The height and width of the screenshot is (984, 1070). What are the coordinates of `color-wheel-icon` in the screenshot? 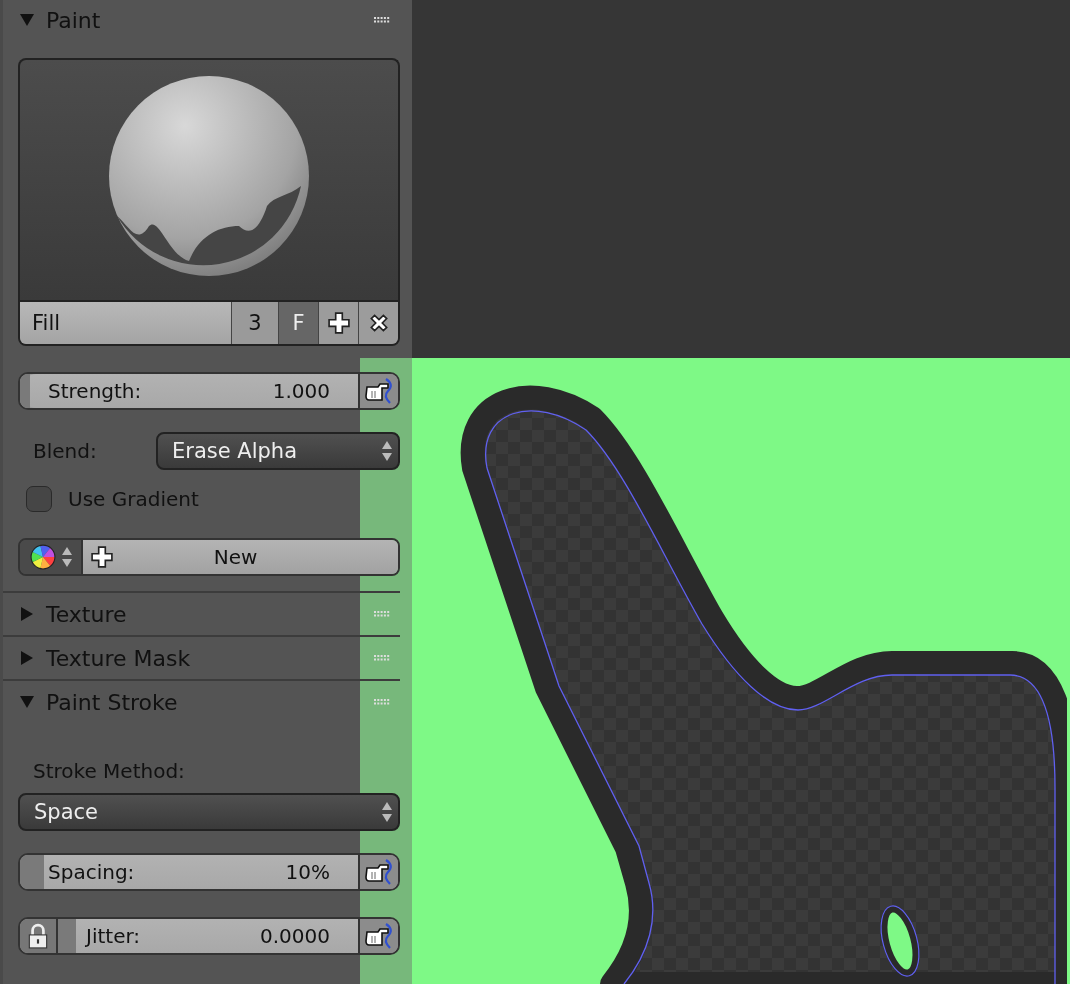 It's located at (42, 557).